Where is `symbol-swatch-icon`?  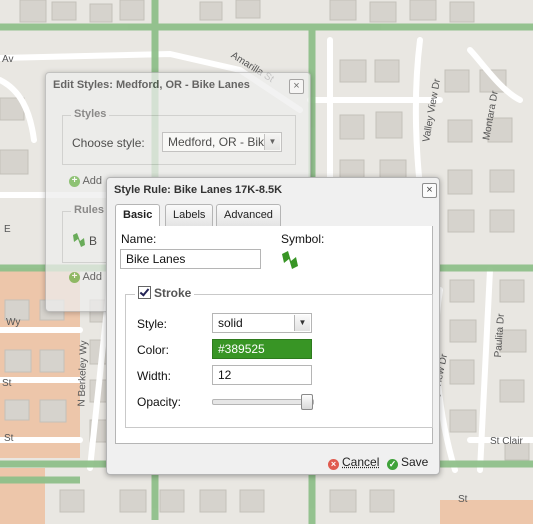
symbol-swatch-icon is located at coordinates (290, 260).